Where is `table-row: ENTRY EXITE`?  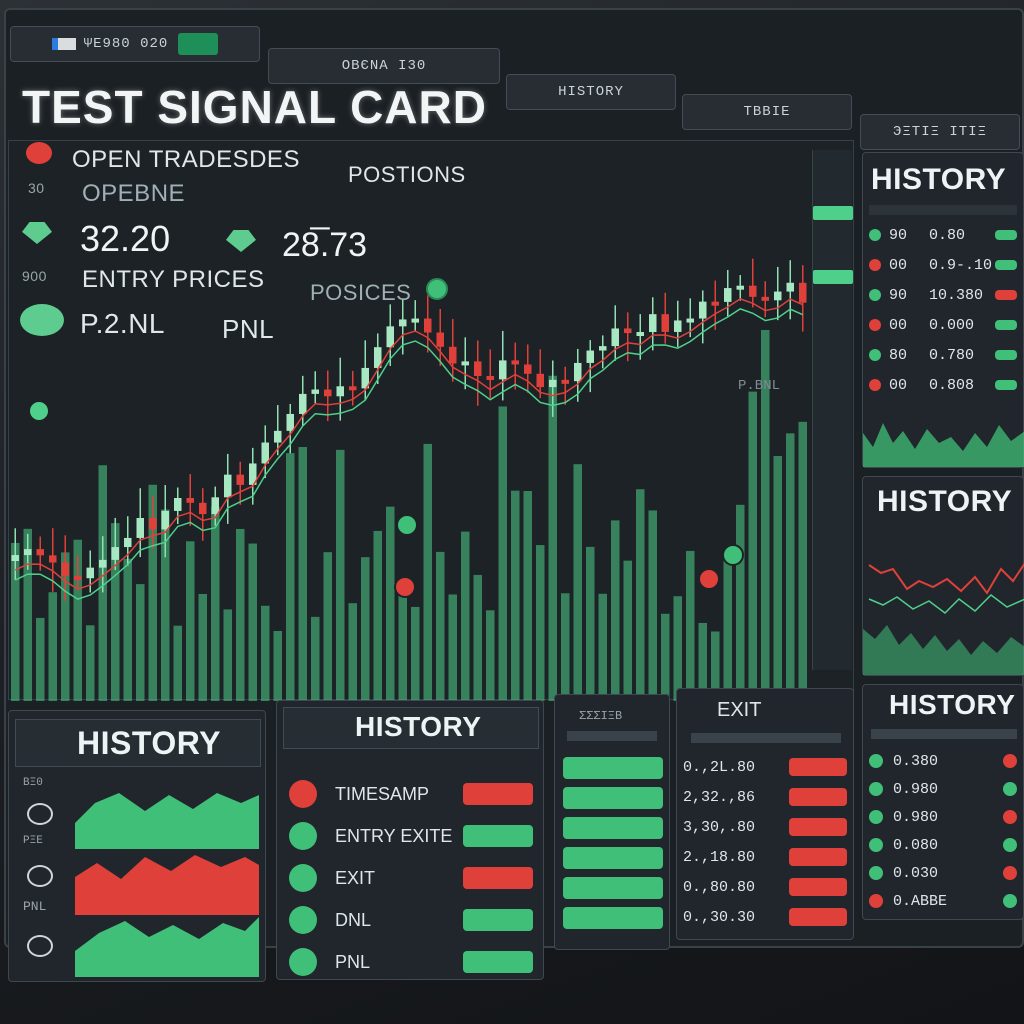
table-row: ENTRY EXITE is located at coordinates (410, 836).